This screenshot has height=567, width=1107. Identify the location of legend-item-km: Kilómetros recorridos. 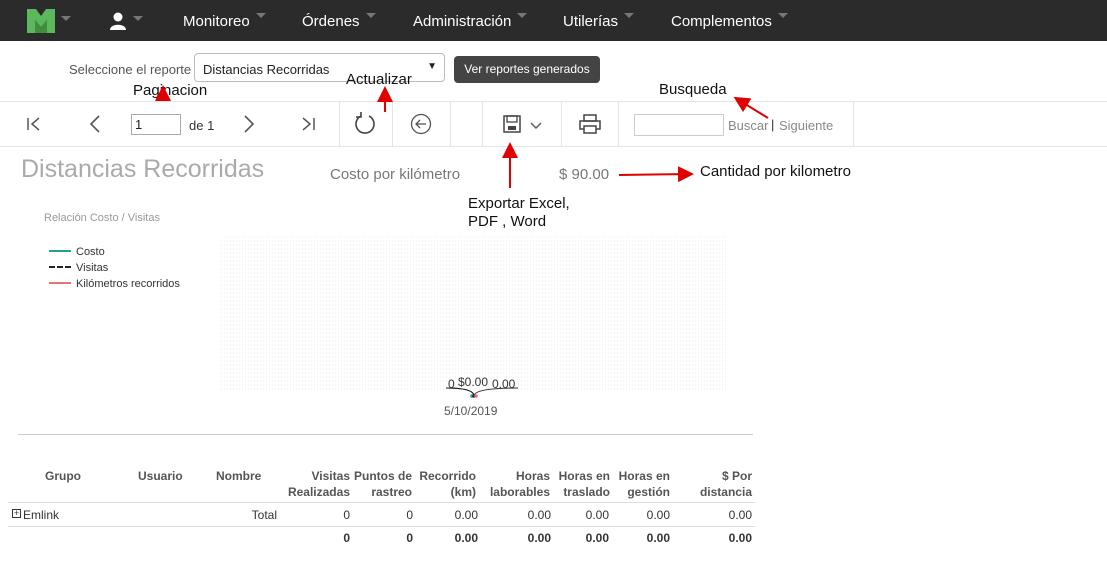
(114, 285).